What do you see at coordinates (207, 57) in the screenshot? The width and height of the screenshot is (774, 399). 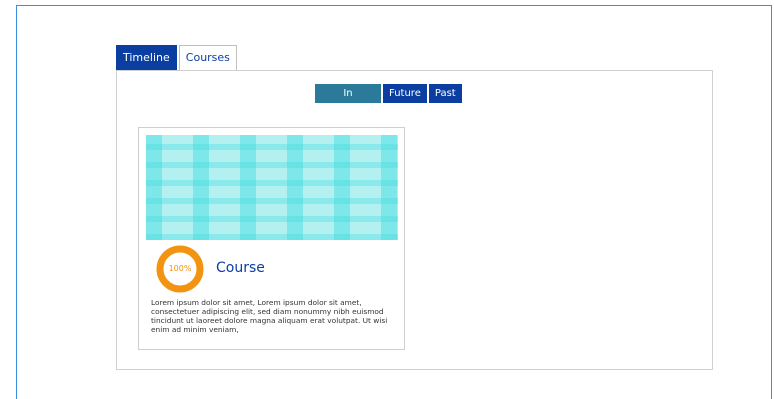 I see `tab-courses: Courses` at bounding box center [207, 57].